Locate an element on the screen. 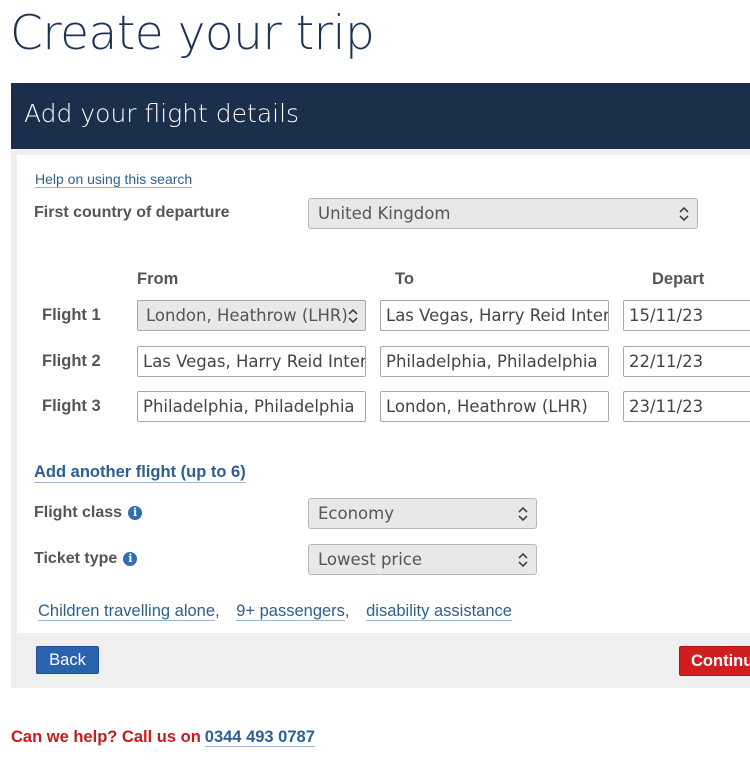  flight-class-select: Economy is located at coordinates (422, 513).